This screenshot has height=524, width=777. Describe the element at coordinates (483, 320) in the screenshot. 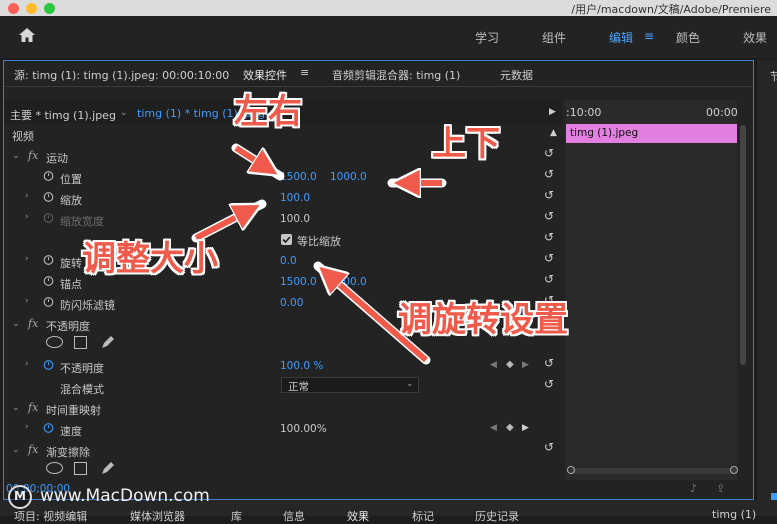

I see `annotation-rotate: 调旋转设置` at that location.